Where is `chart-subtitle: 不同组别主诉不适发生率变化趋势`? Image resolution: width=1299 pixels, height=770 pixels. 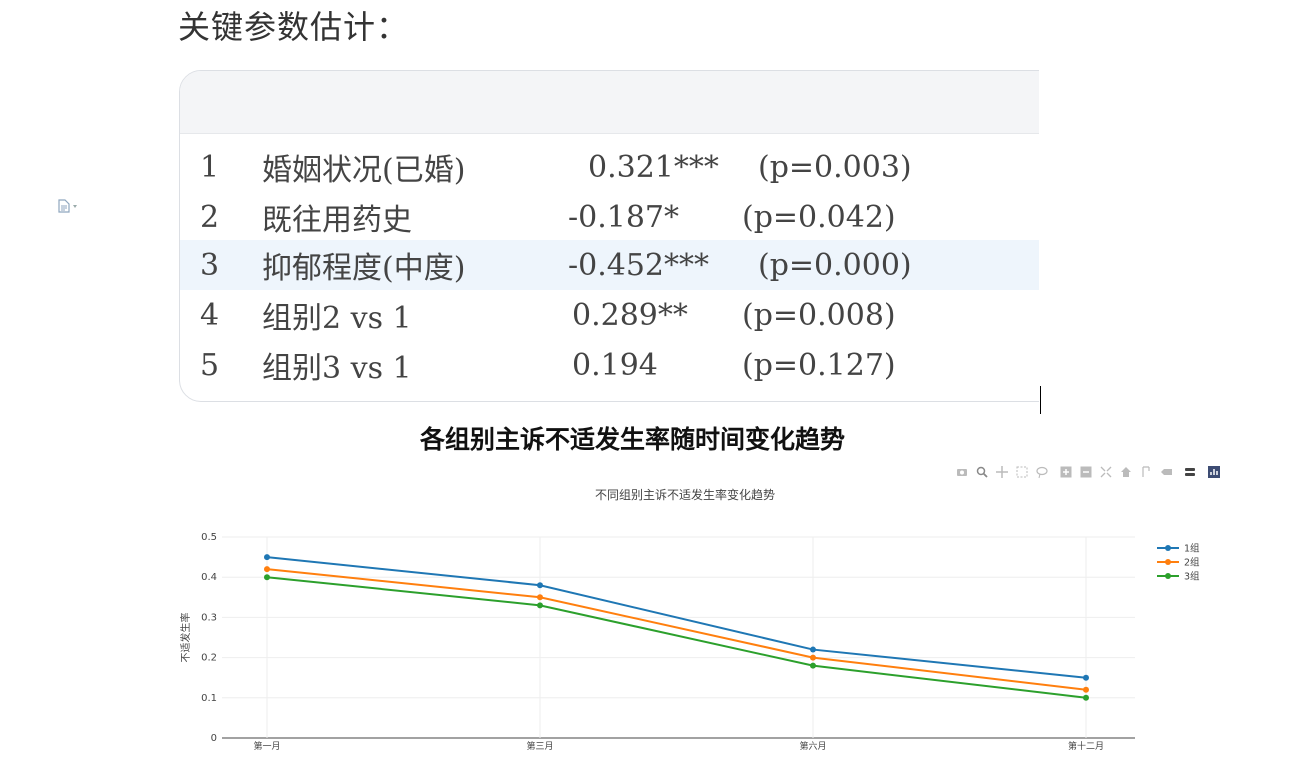 chart-subtitle: 不同组别主诉不适发生率变化趋势 is located at coordinates (685, 494).